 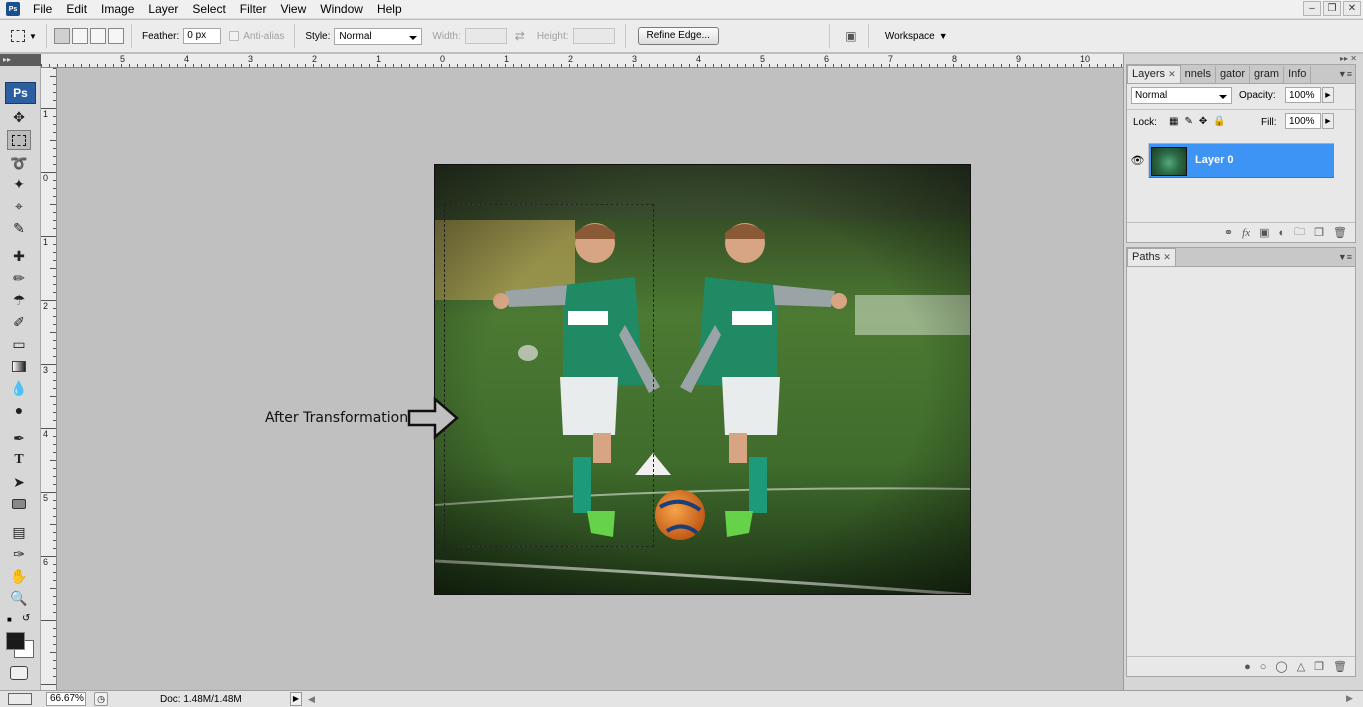 I want to click on menu-image: Image, so click(x=117, y=9).